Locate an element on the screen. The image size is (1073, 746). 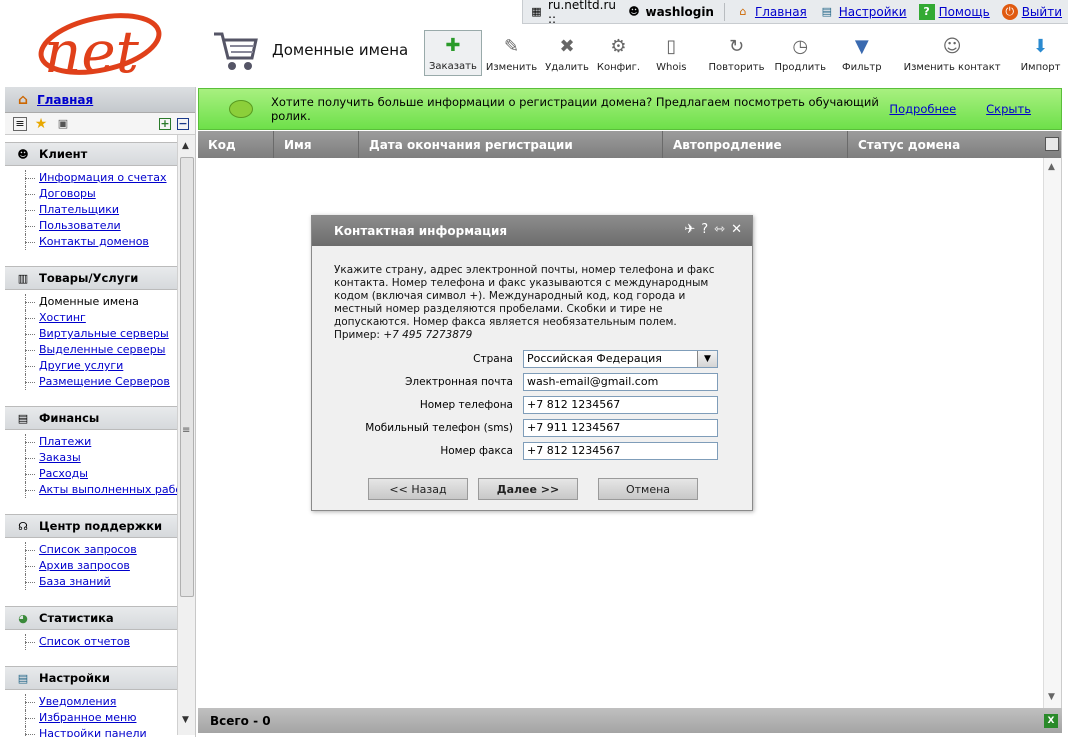
sidebar-item: База знаний is located at coordinates (101, 582).